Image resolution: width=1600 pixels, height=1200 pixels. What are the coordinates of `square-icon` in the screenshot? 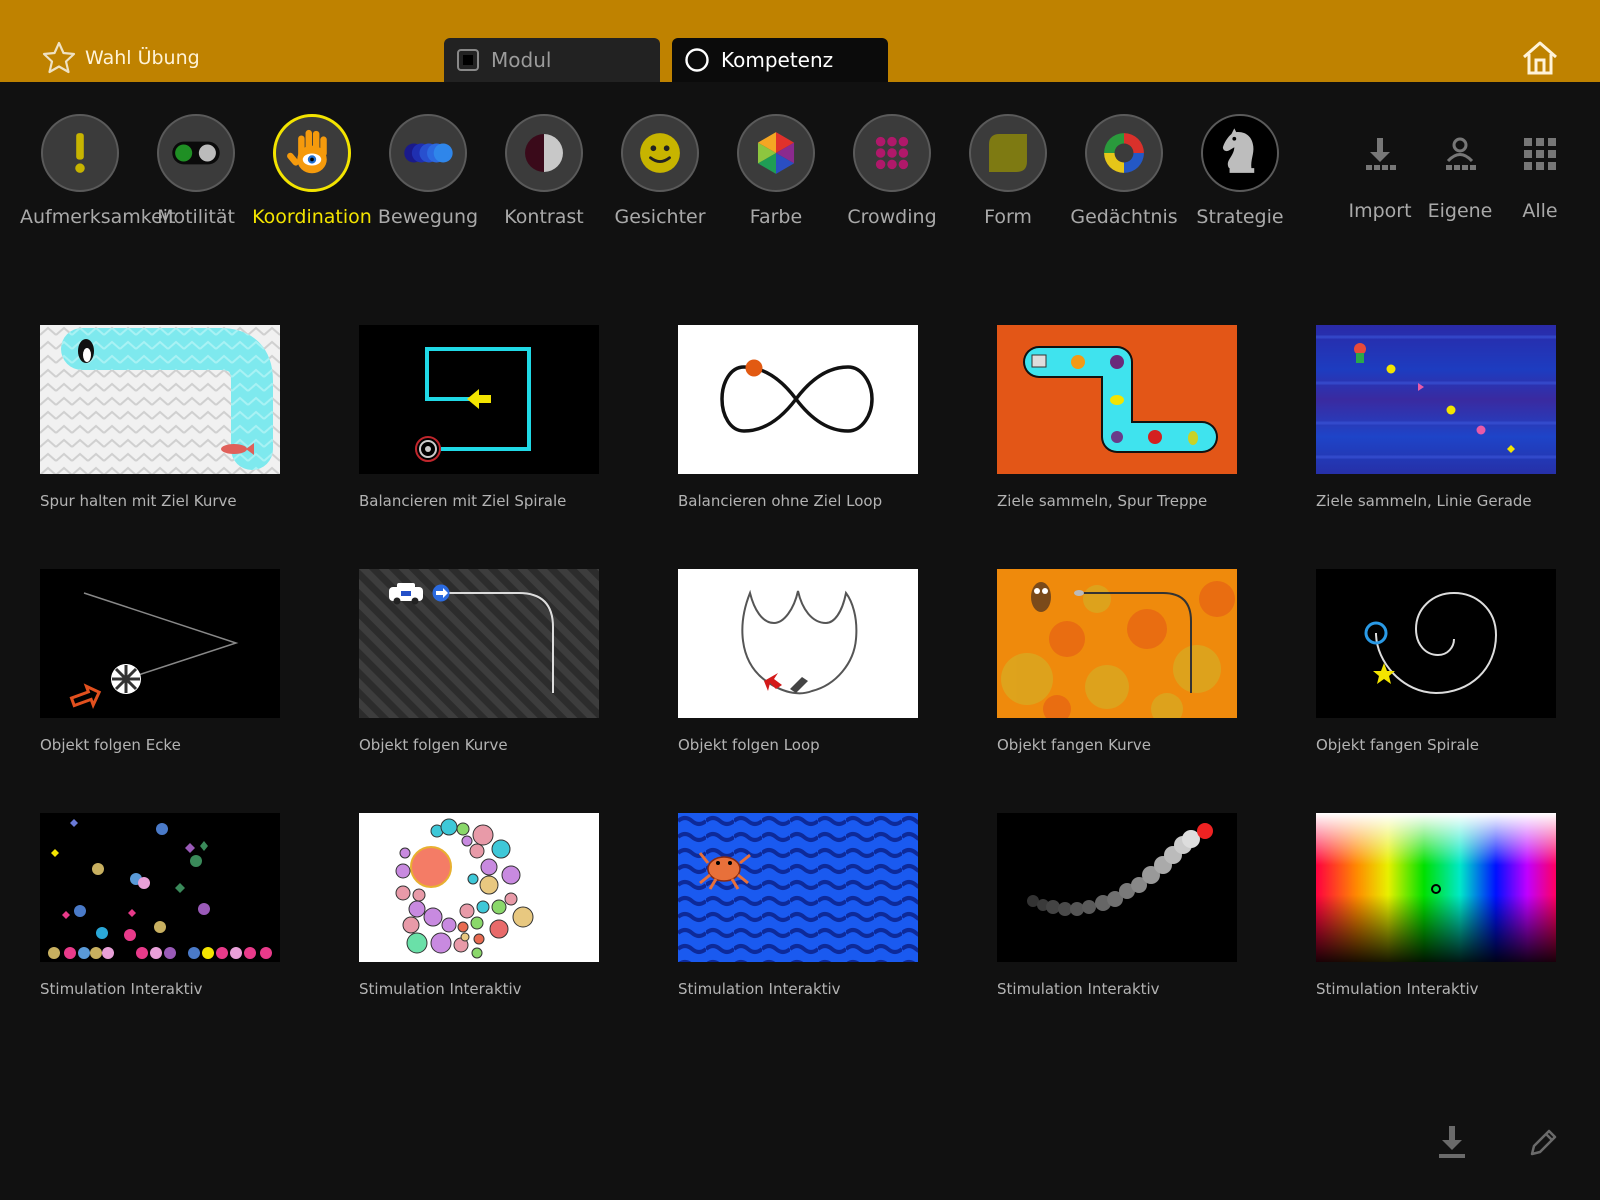 It's located at (468, 60).